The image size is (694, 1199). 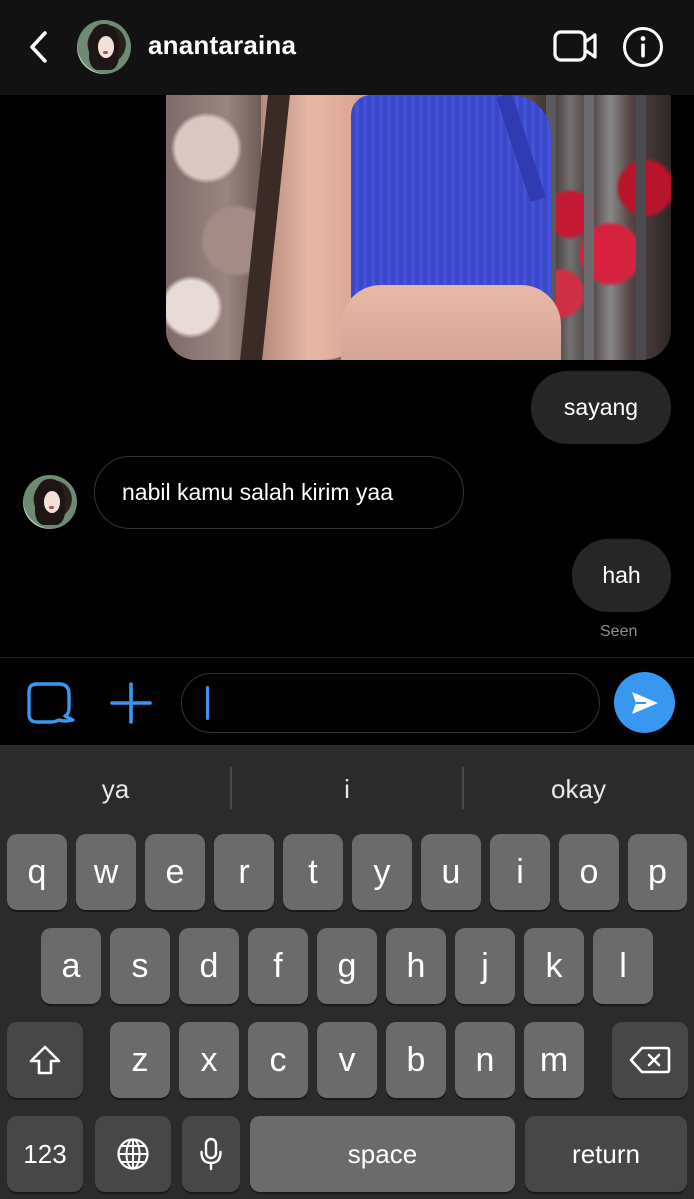 I want to click on shift-key, so click(x=45, y=1060).